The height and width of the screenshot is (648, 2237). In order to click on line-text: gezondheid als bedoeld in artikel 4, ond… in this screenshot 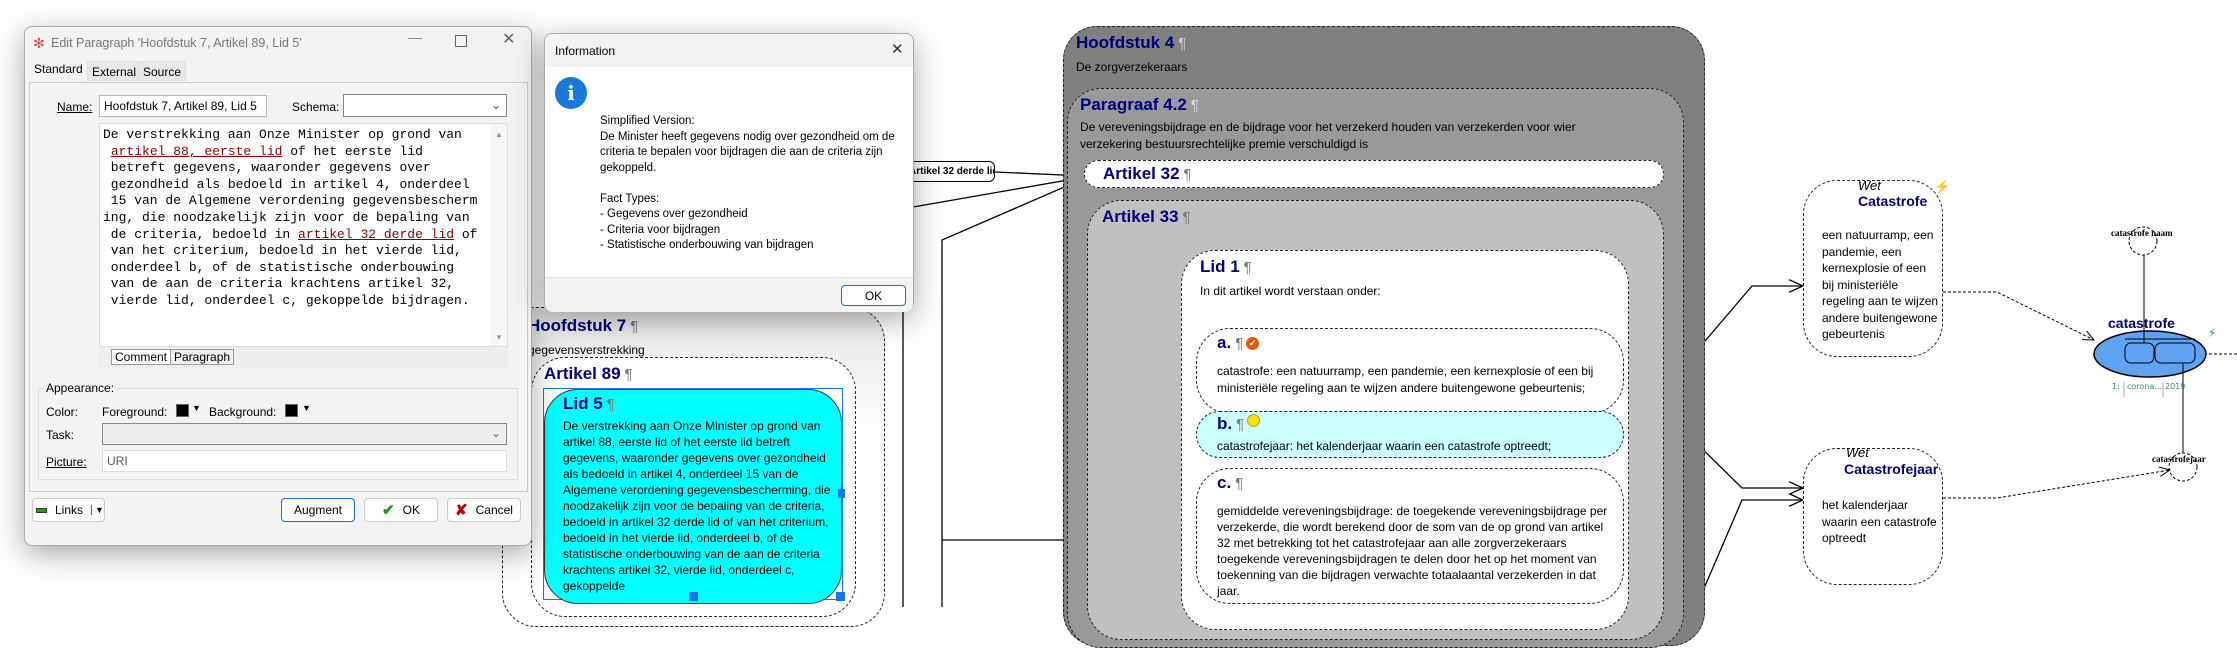, I will do `click(286, 184)`.